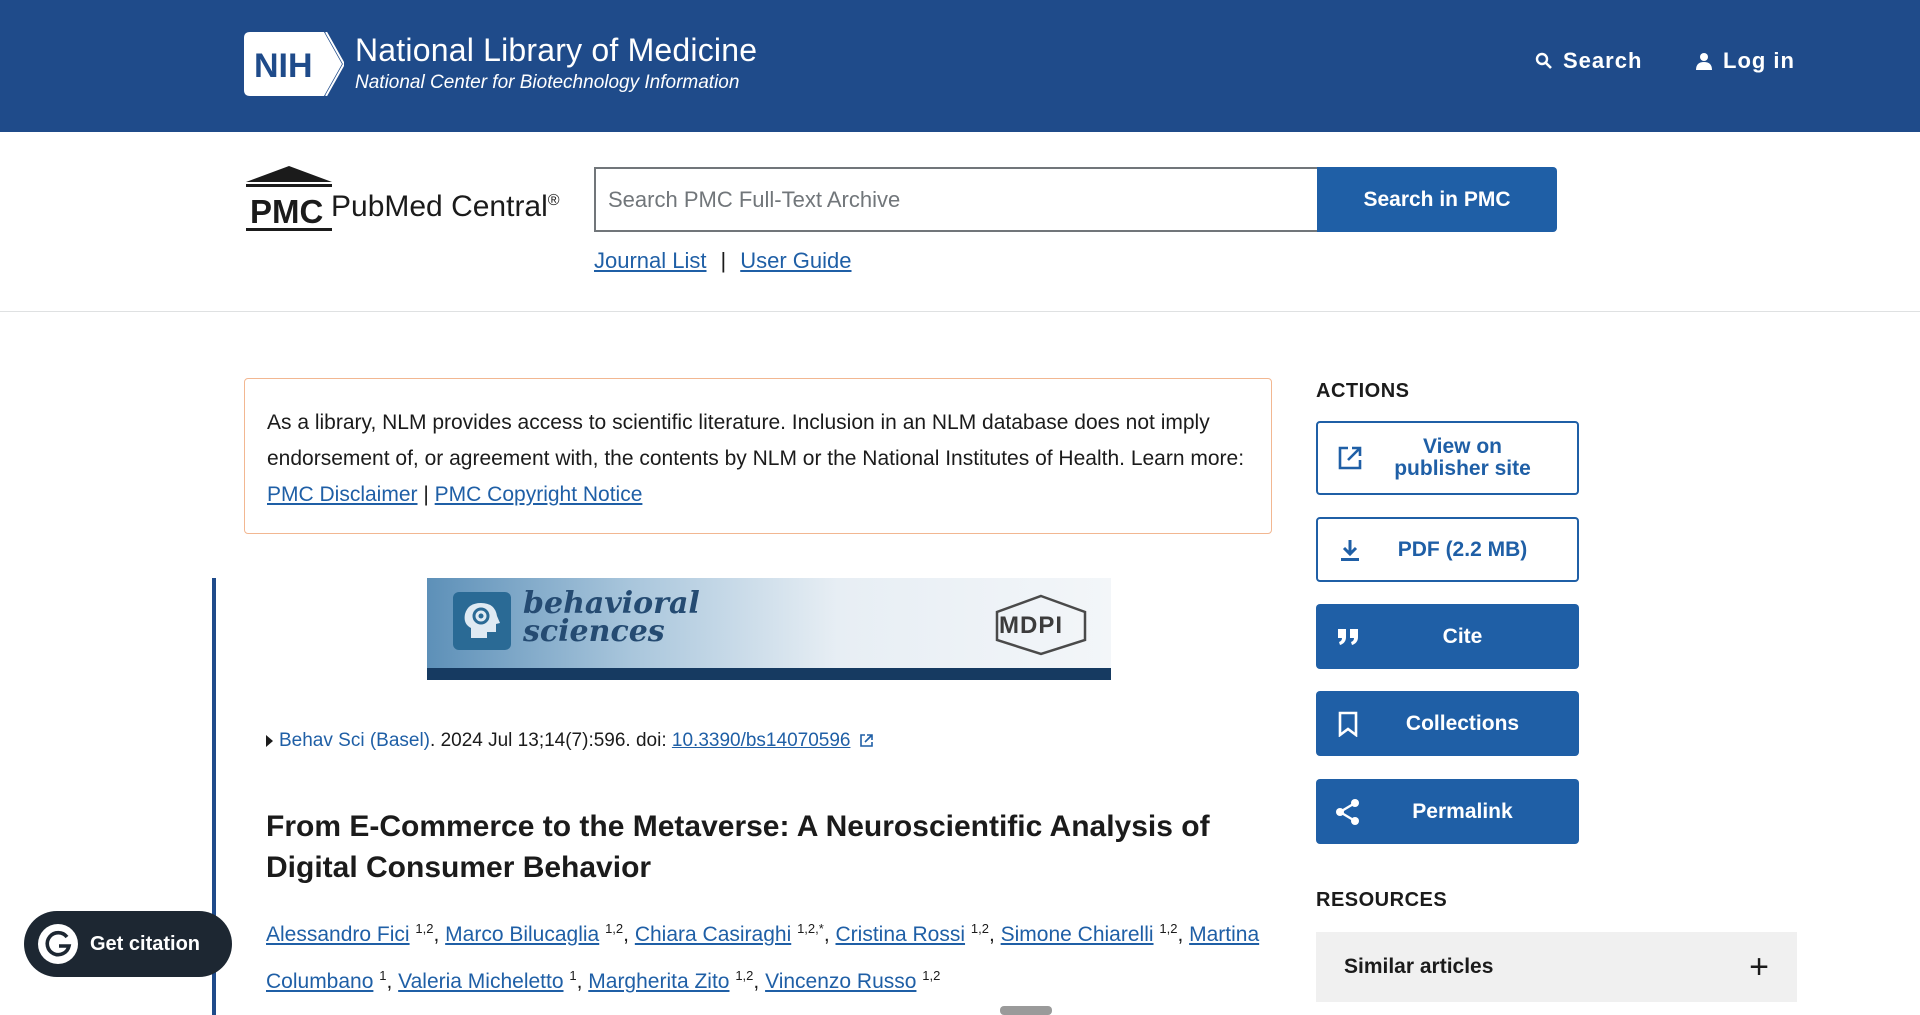  Describe the element at coordinates (1462, 549) in the screenshot. I see `pdf-label: PDF (2.2 MB)` at that location.